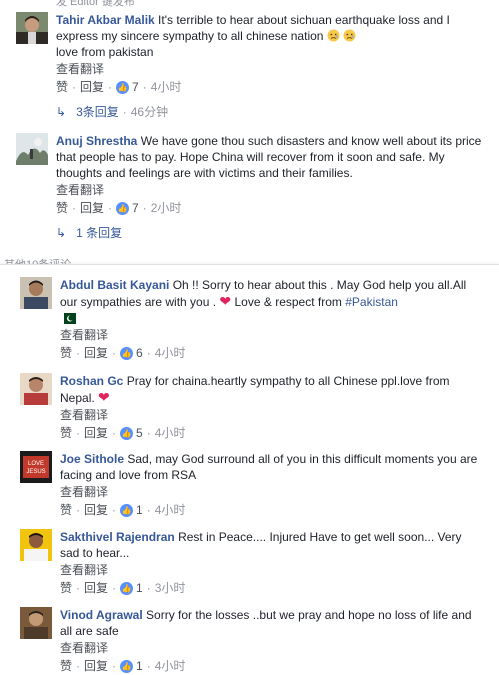  I want to click on cutoff-text-top: 发 Editor 键发布, so click(95, 4).